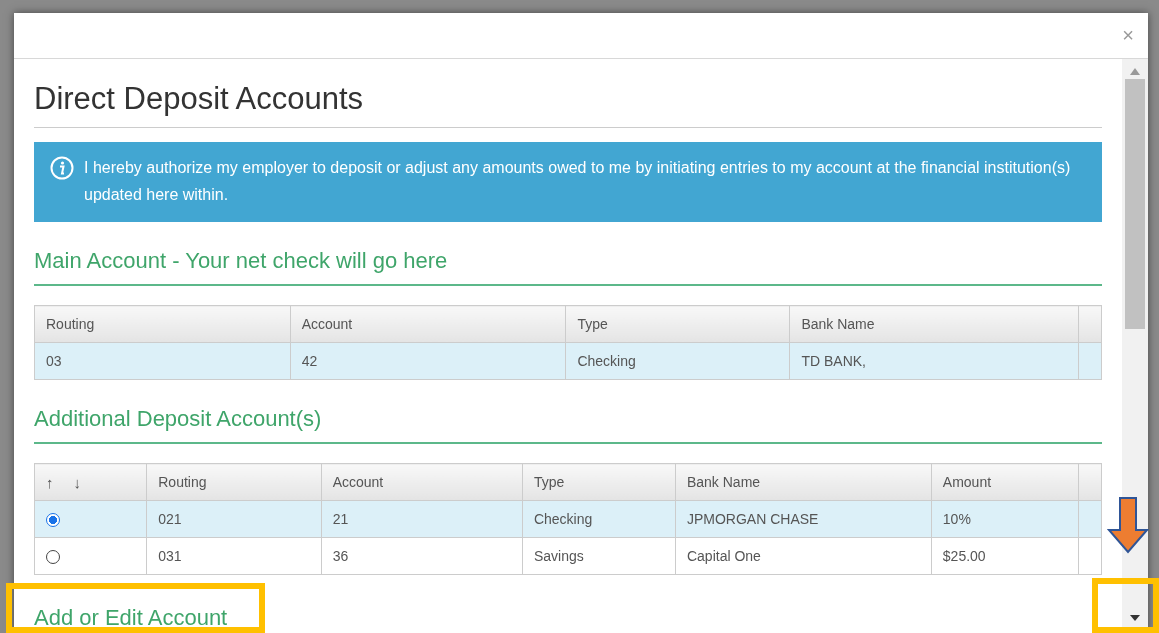 This screenshot has width=1159, height=633. I want to click on table-cell: 42, so click(428, 361).